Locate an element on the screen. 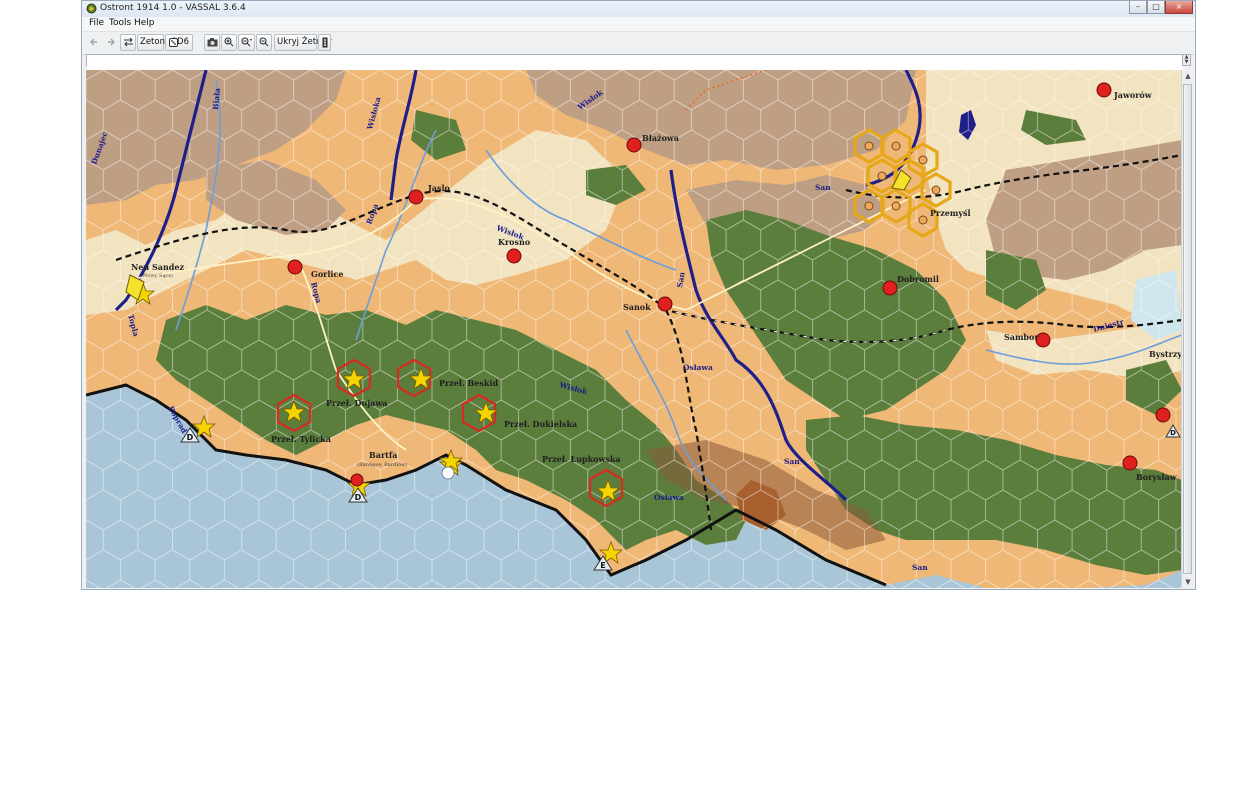  label-lupkowska: Przeł. Łupkowska is located at coordinates (581, 459).